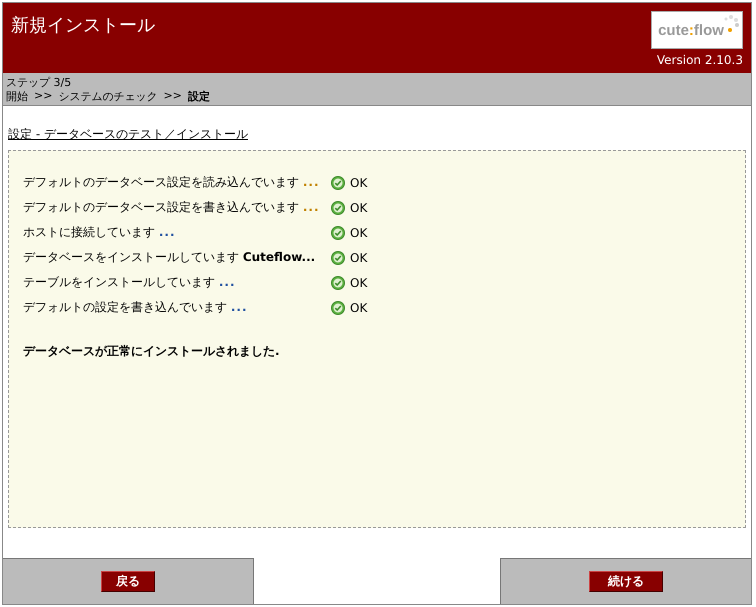  Describe the element at coordinates (128, 581) in the screenshot. I see `back-button: 戻る` at that location.